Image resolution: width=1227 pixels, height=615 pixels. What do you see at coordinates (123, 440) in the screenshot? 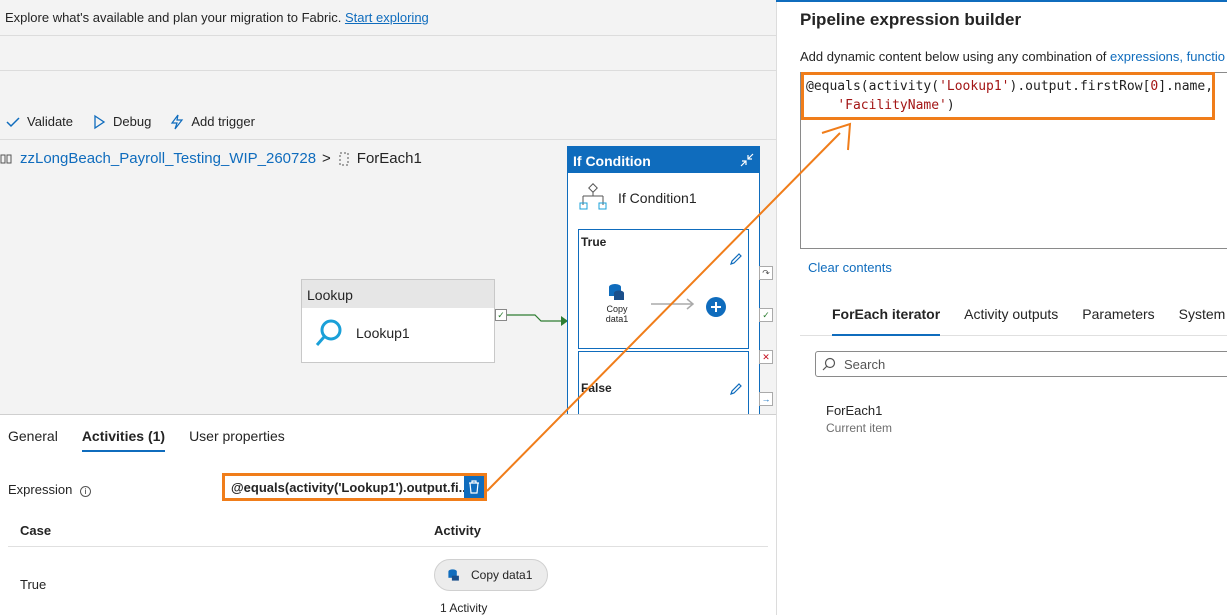
I see `tab-activities: Activities (1)` at bounding box center [123, 440].